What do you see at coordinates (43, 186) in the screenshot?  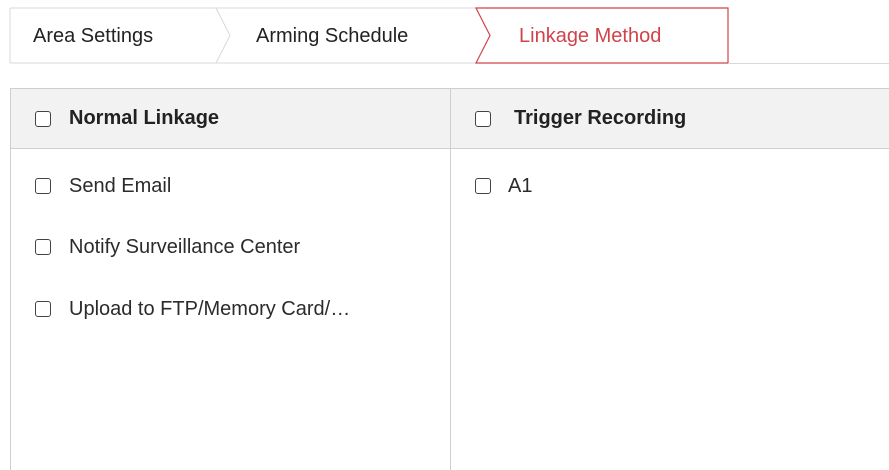 I see `send-email-checkbox` at bounding box center [43, 186].